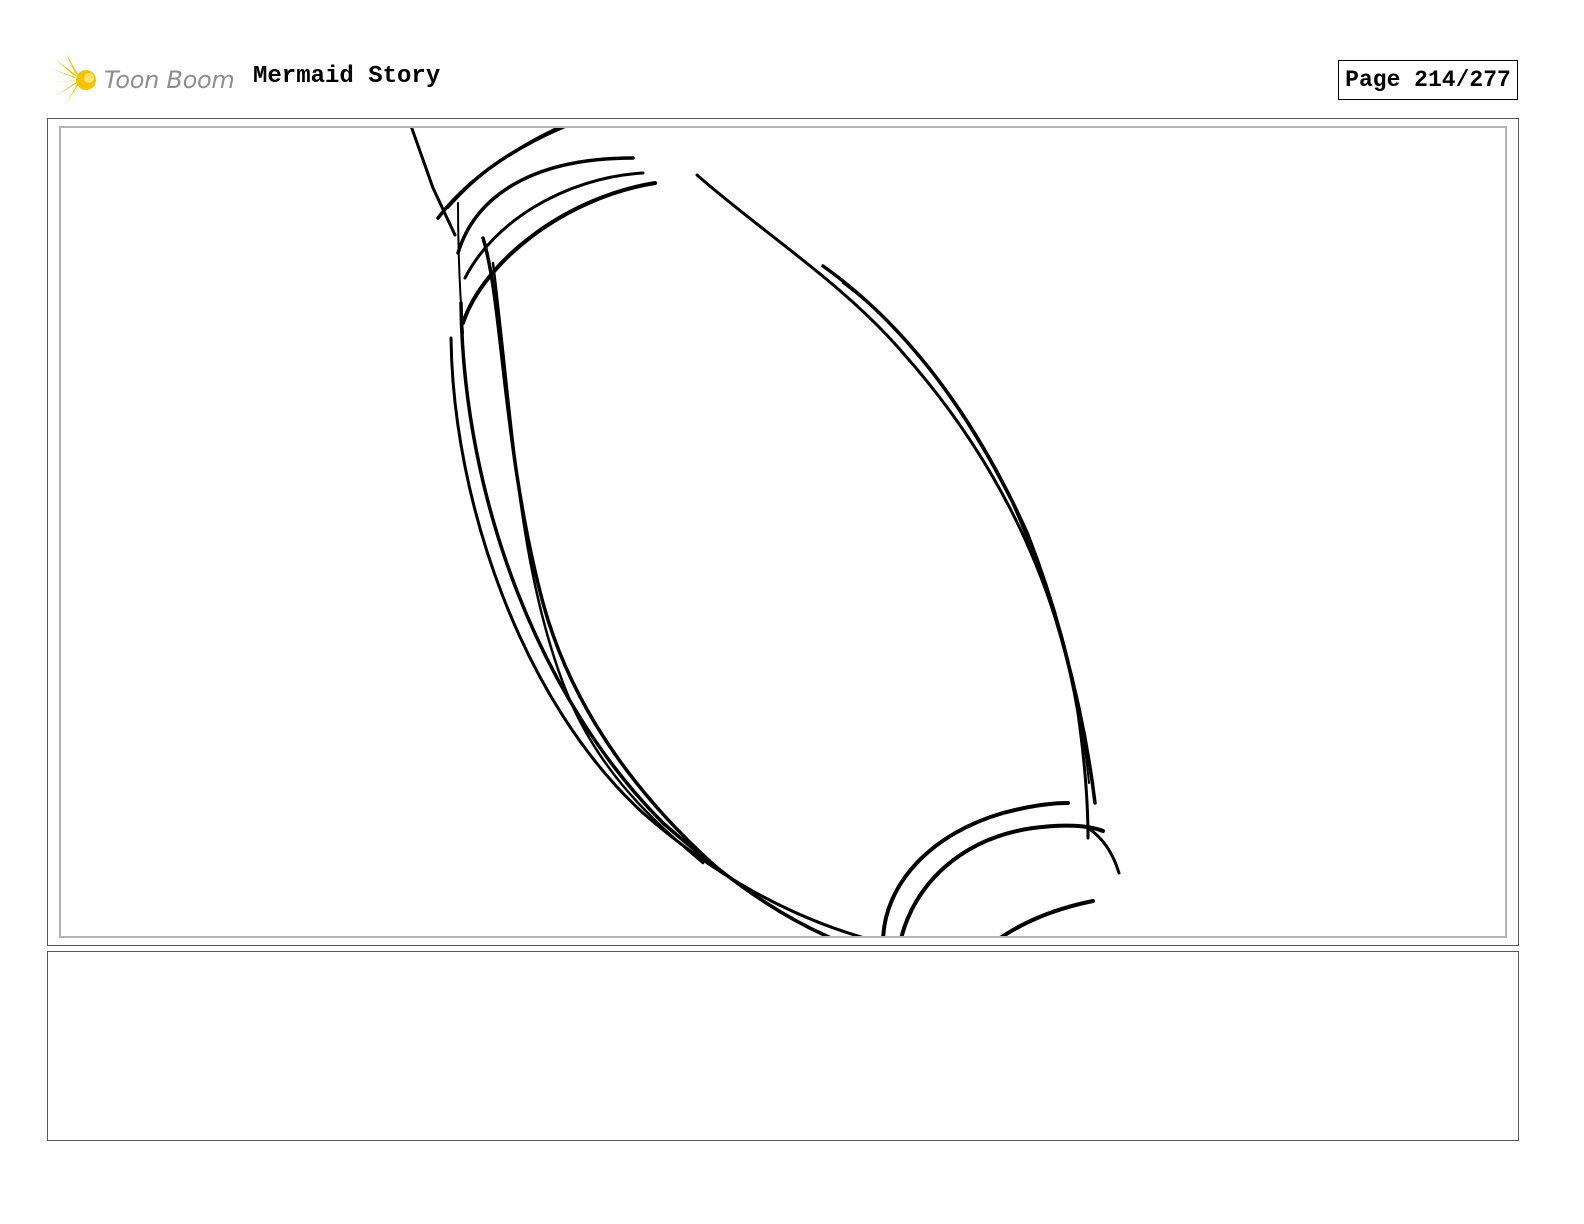  I want to click on toon-boom-logo: Toon Boom, so click(145, 80).